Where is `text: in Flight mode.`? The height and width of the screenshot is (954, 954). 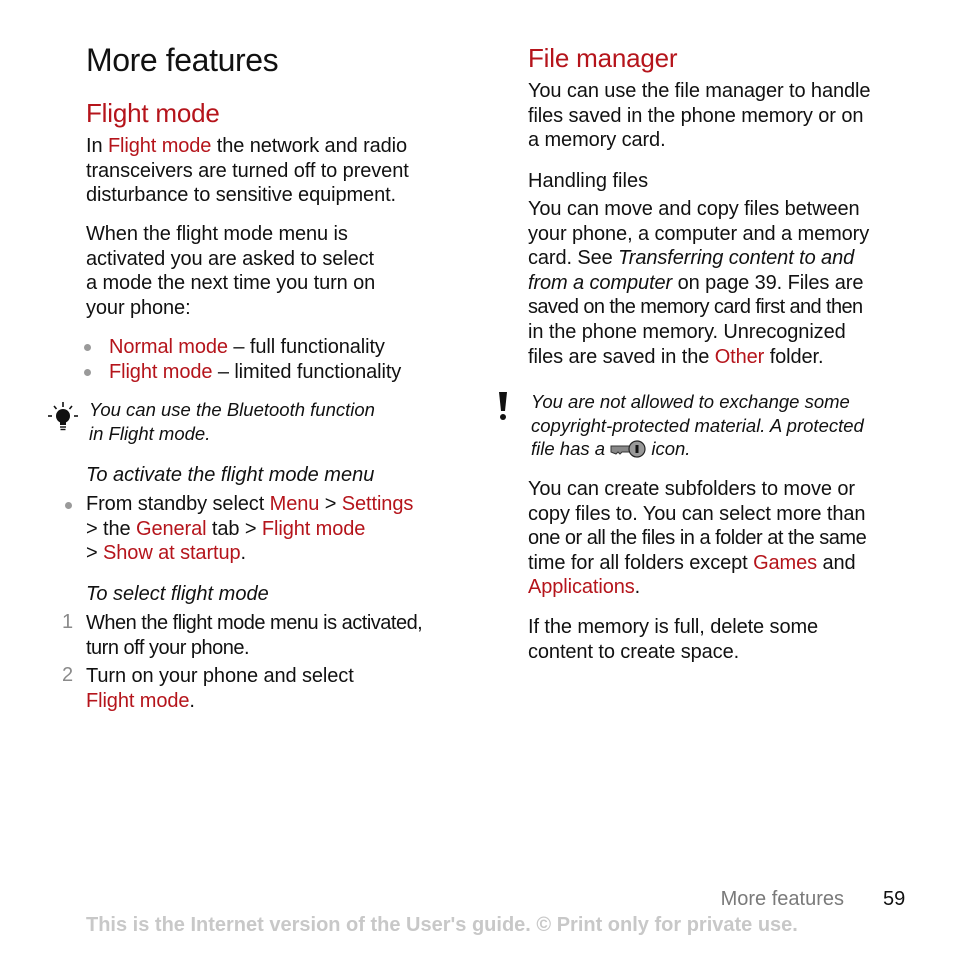 text: in Flight mode. is located at coordinates (150, 433).